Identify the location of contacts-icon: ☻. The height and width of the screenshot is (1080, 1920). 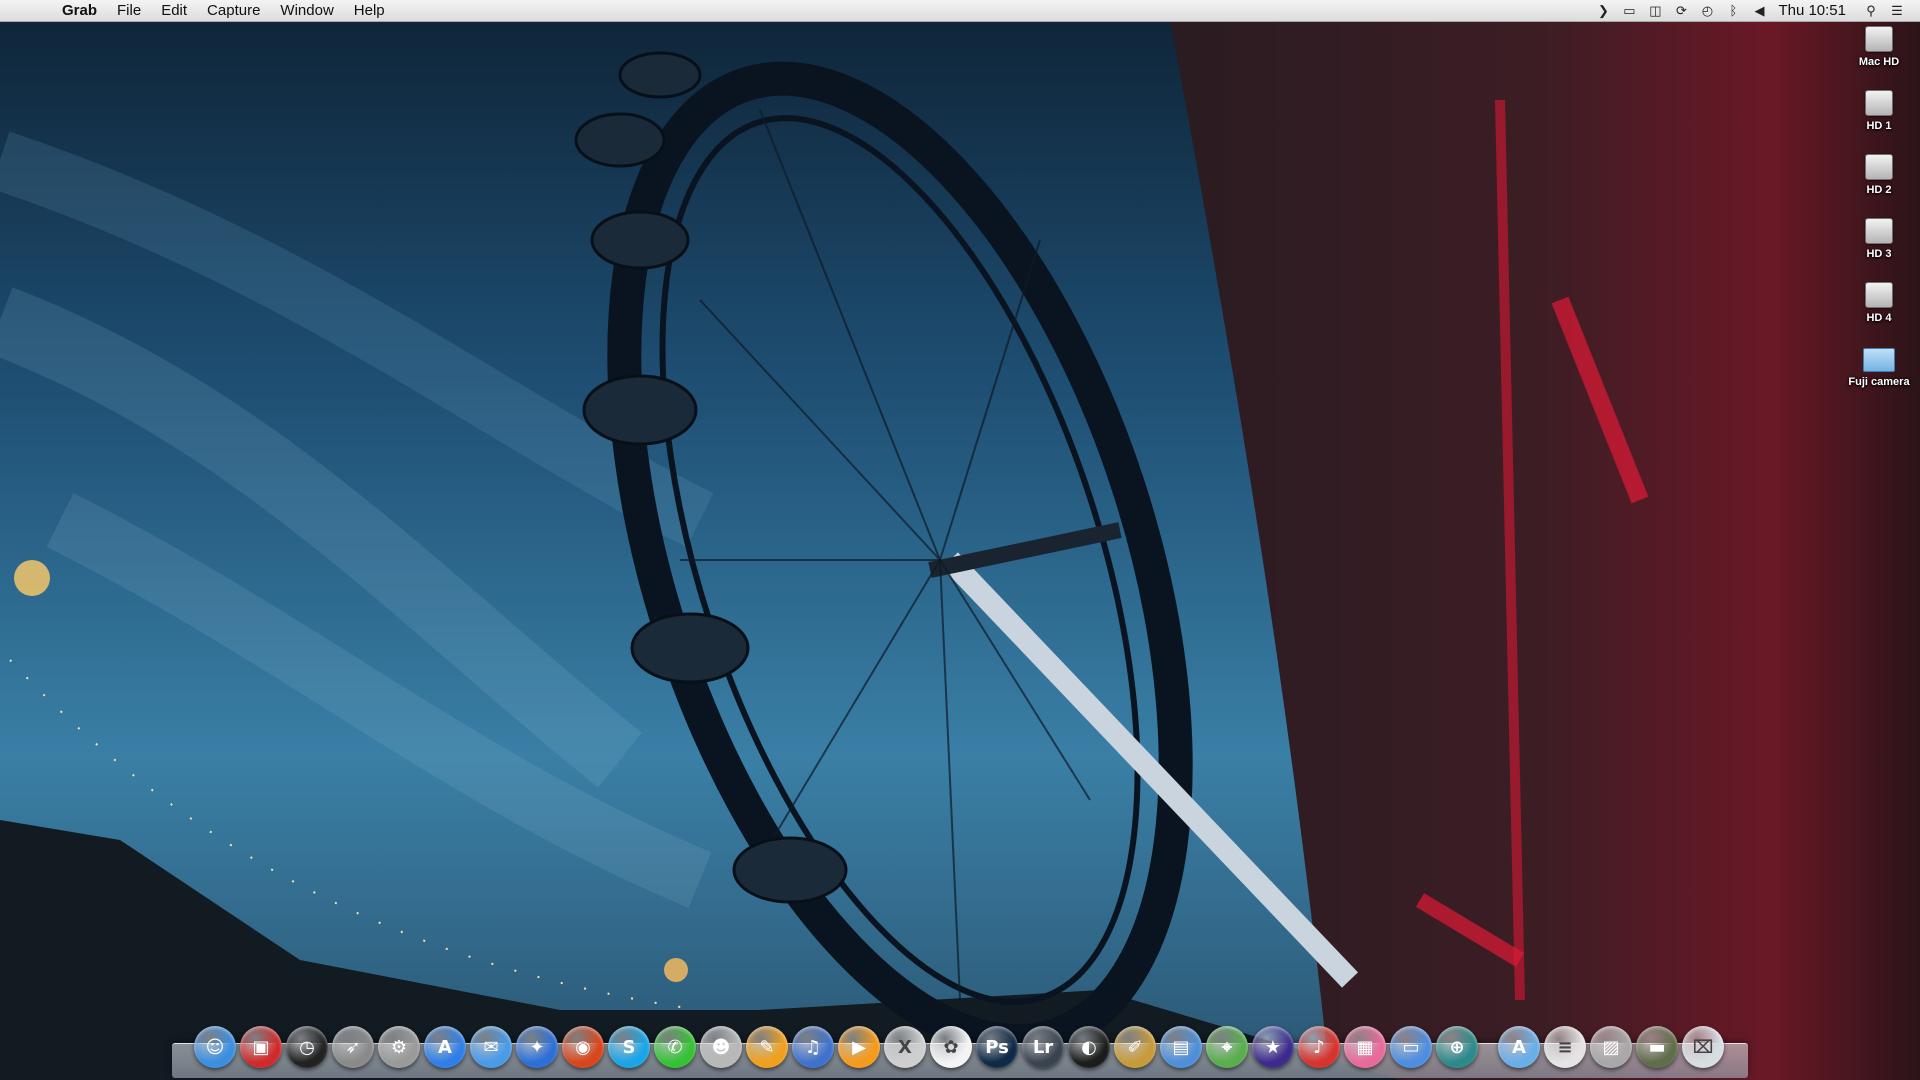
(721, 1047).